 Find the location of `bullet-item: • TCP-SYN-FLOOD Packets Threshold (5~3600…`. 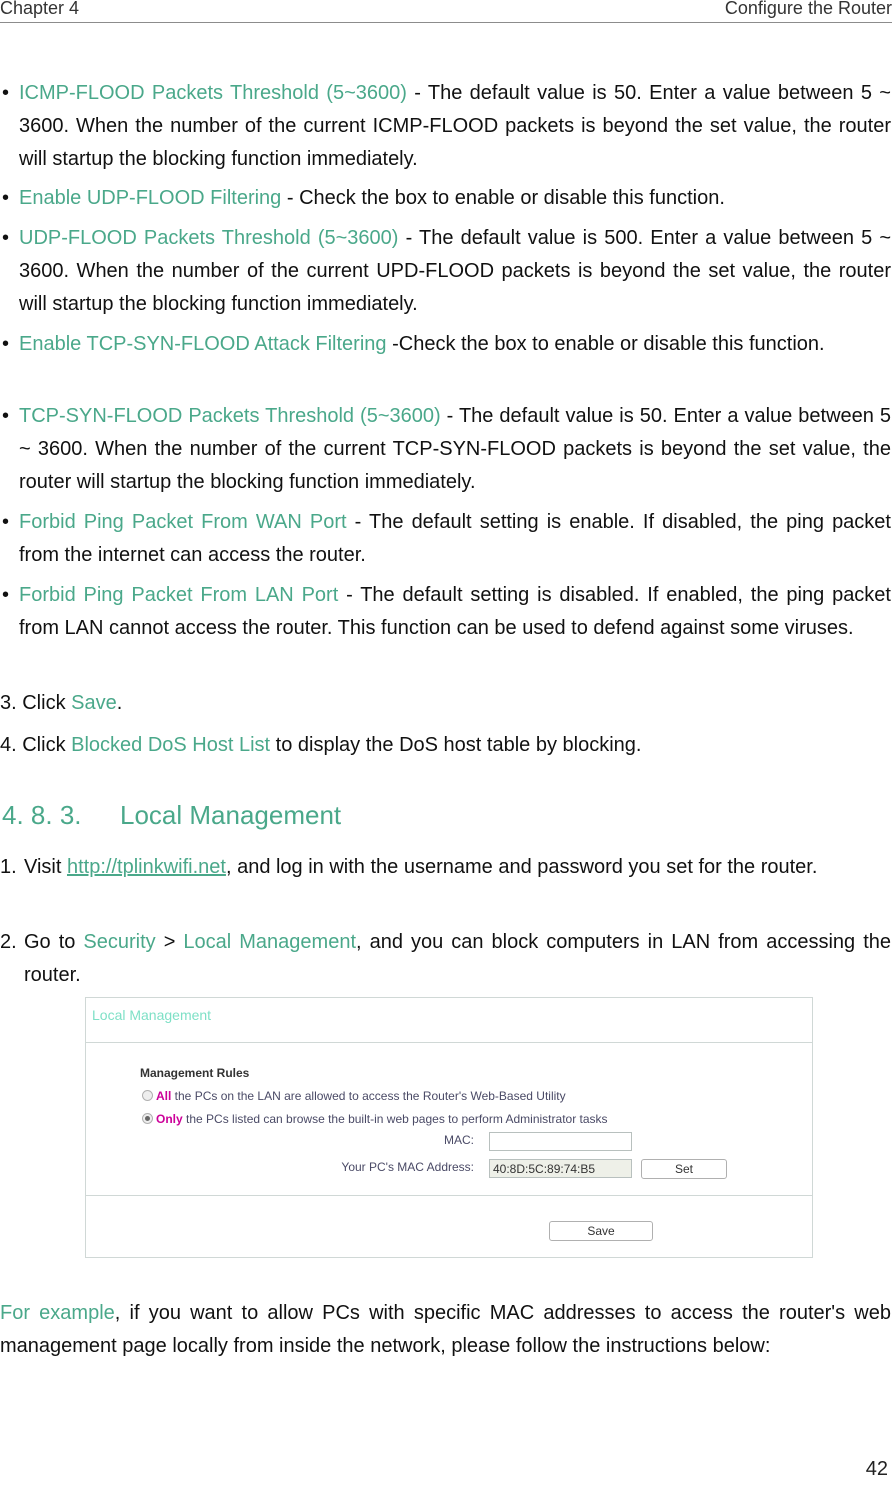

bullet-item: • TCP-SYN-FLOOD Packets Threshold (5~3600… is located at coordinates (446, 449).